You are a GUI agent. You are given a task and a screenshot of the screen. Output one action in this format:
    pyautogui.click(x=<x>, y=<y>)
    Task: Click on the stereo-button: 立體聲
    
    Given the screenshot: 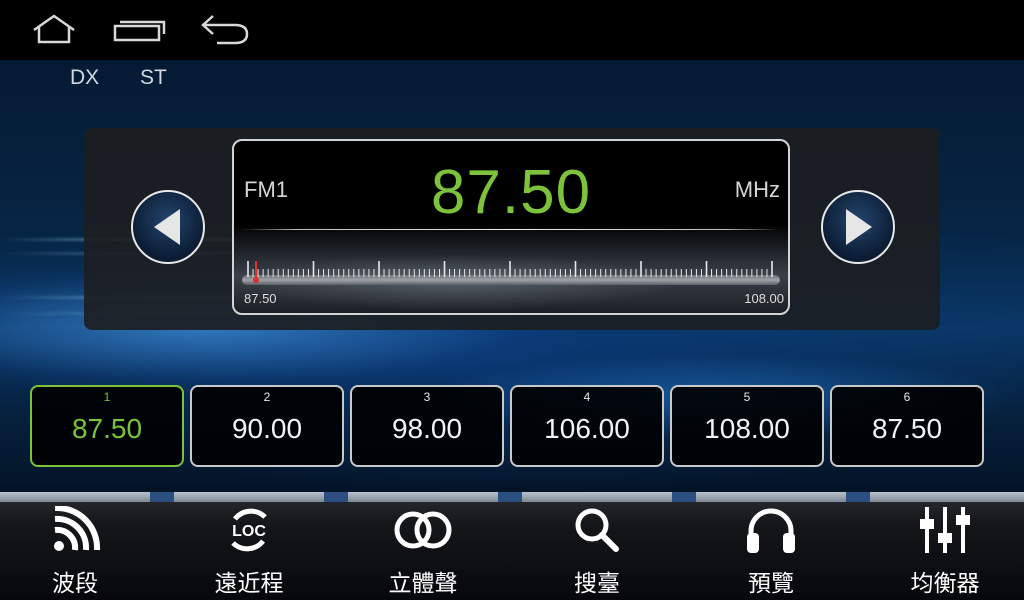 What is the action you would take?
    pyautogui.click(x=423, y=546)
    